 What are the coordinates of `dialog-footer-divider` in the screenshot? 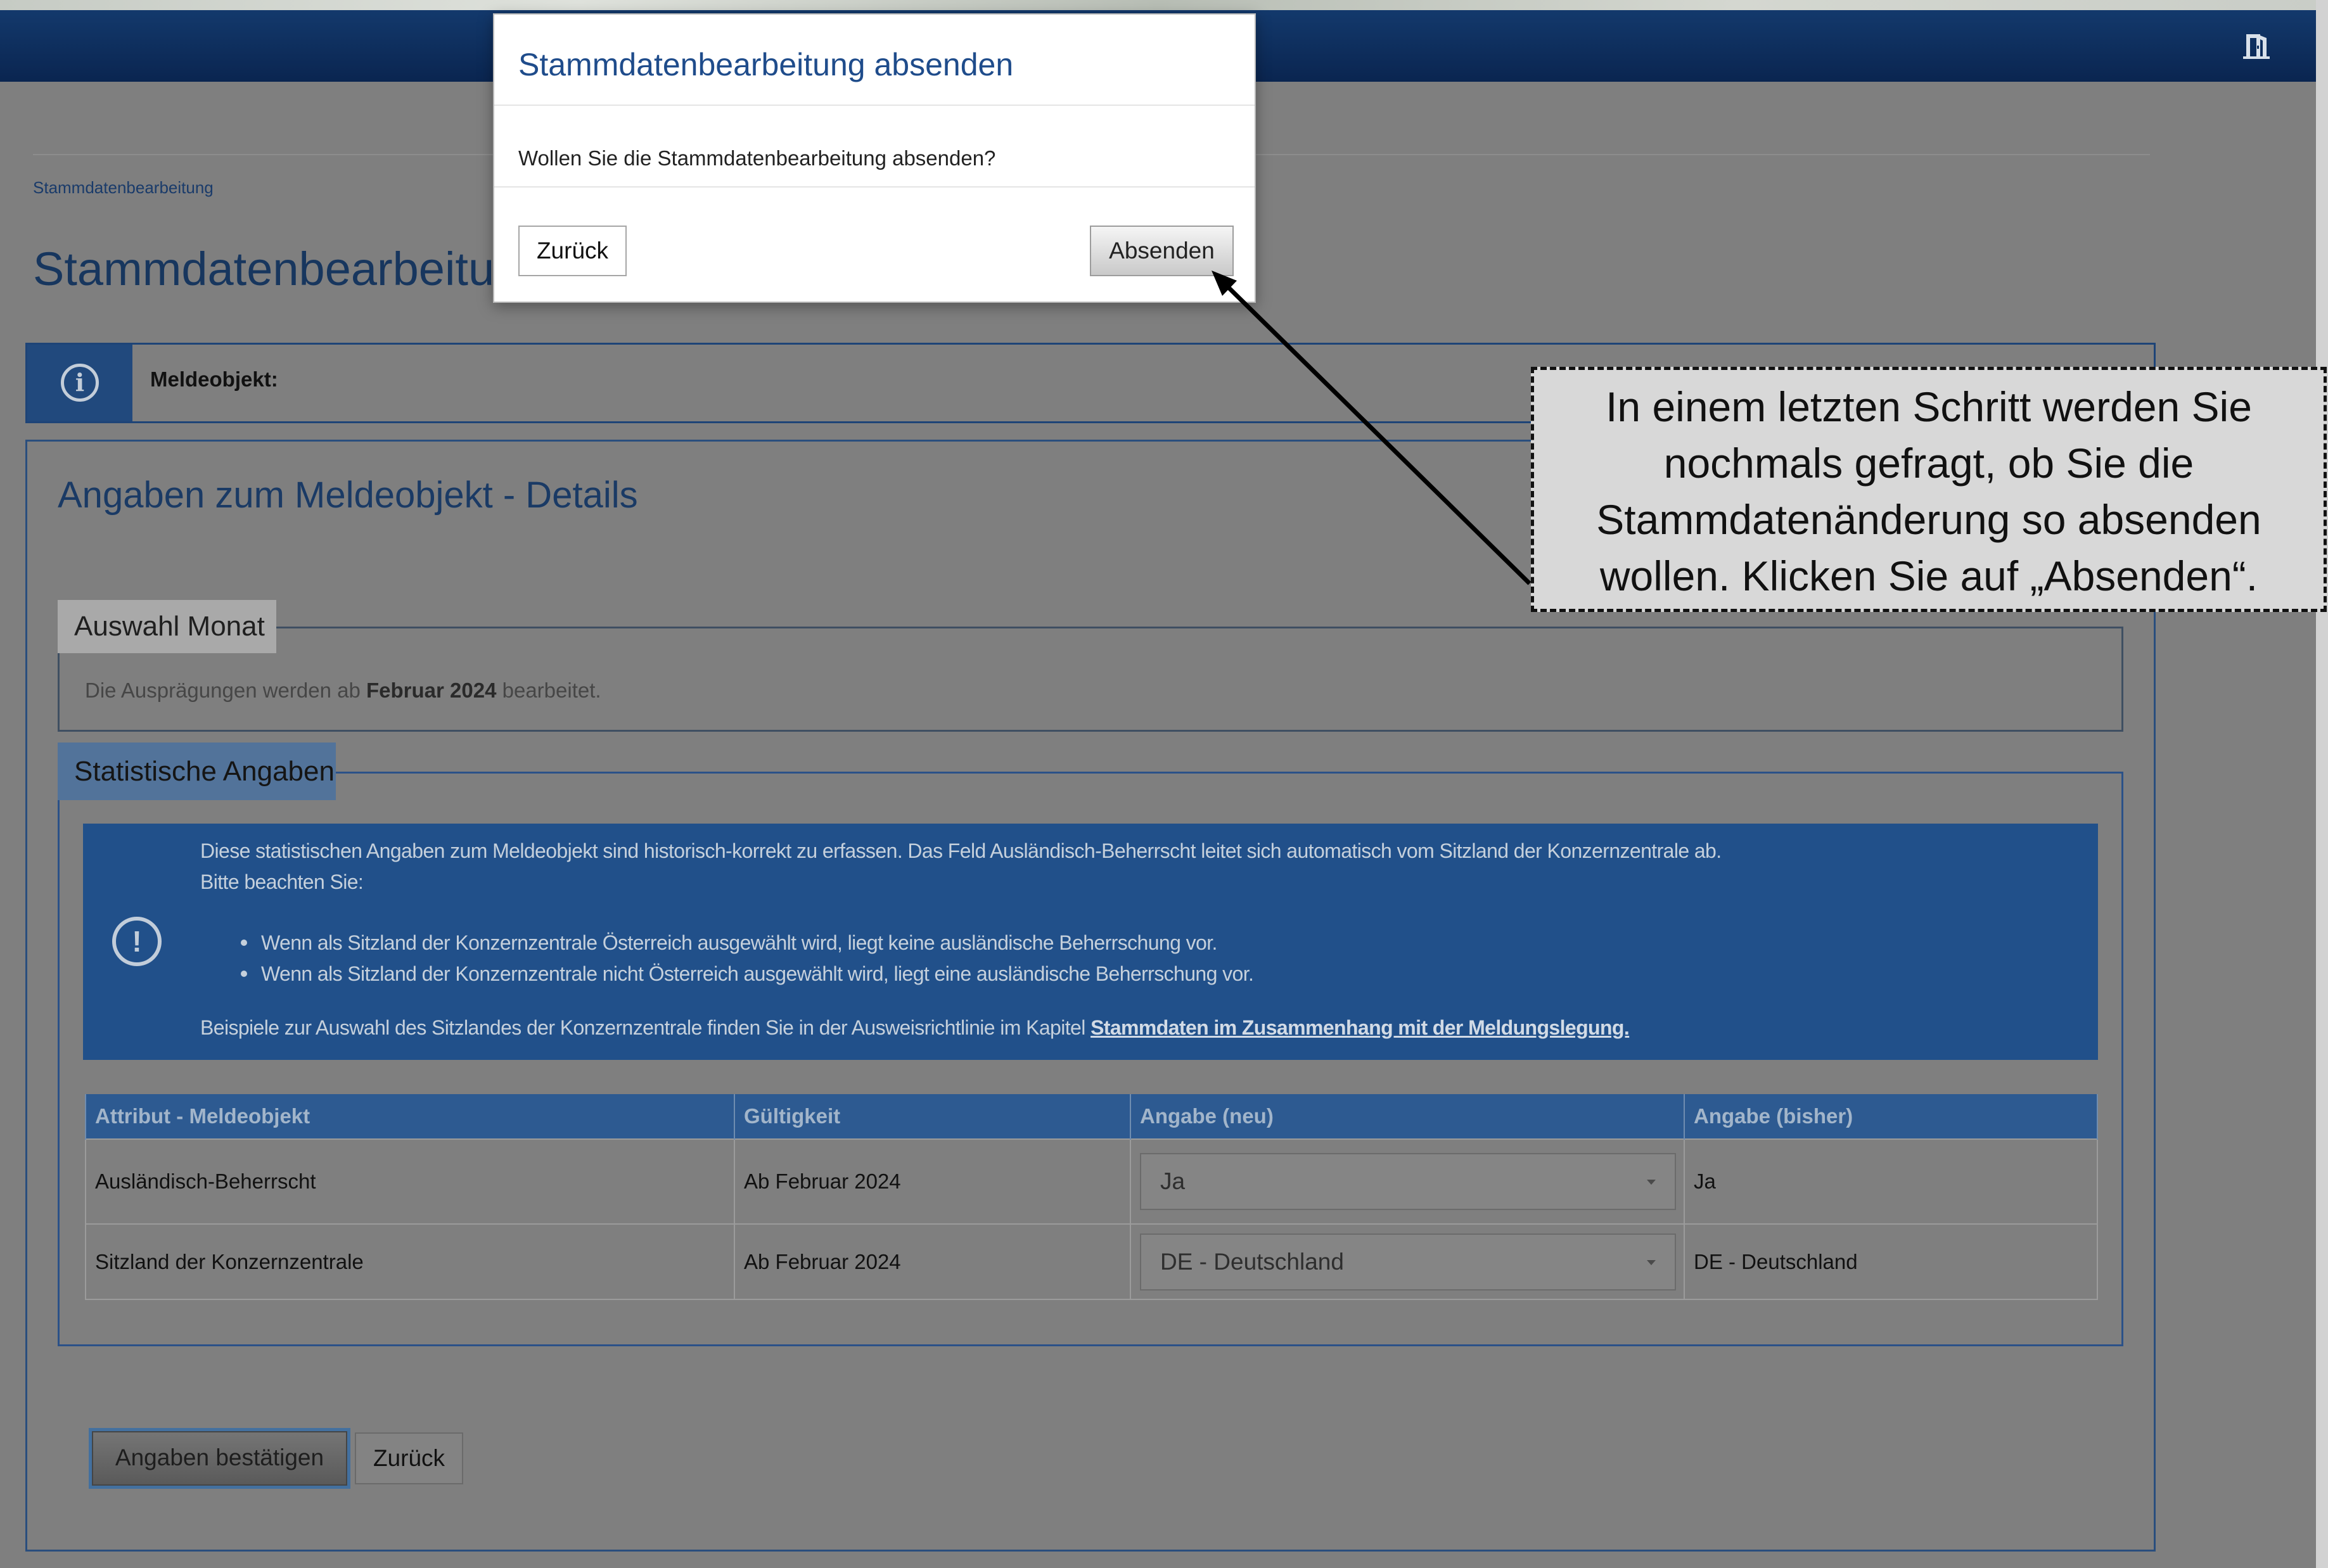 It's located at (874, 187).